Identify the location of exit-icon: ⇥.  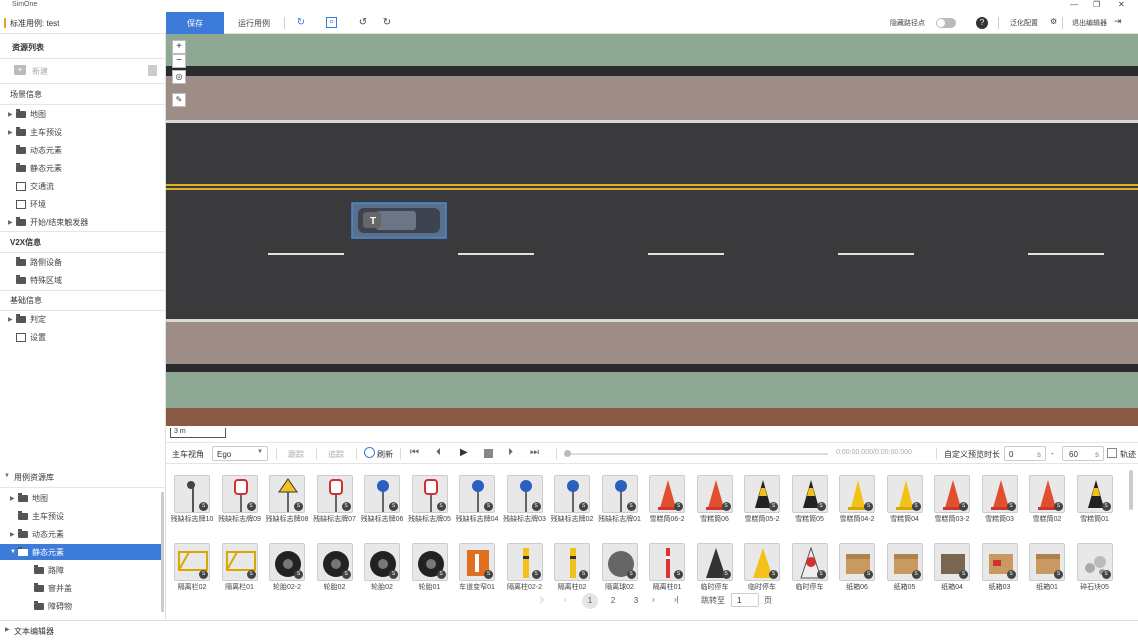
(1118, 21).